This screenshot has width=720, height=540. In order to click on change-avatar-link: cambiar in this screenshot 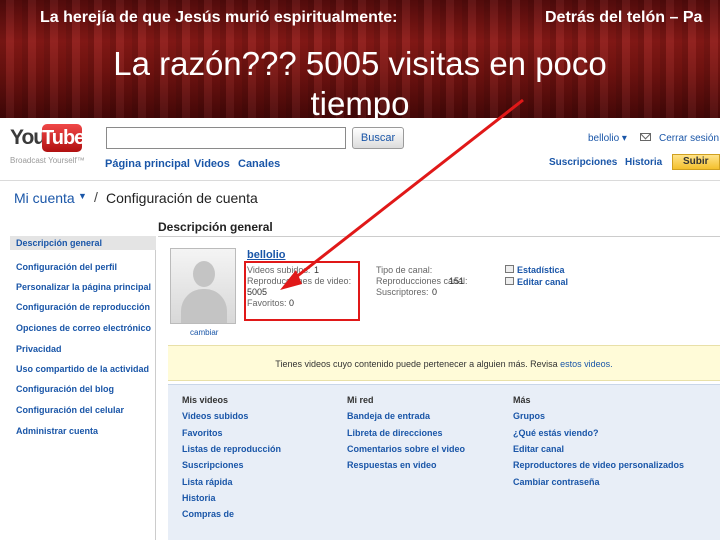, I will do `click(204, 332)`.